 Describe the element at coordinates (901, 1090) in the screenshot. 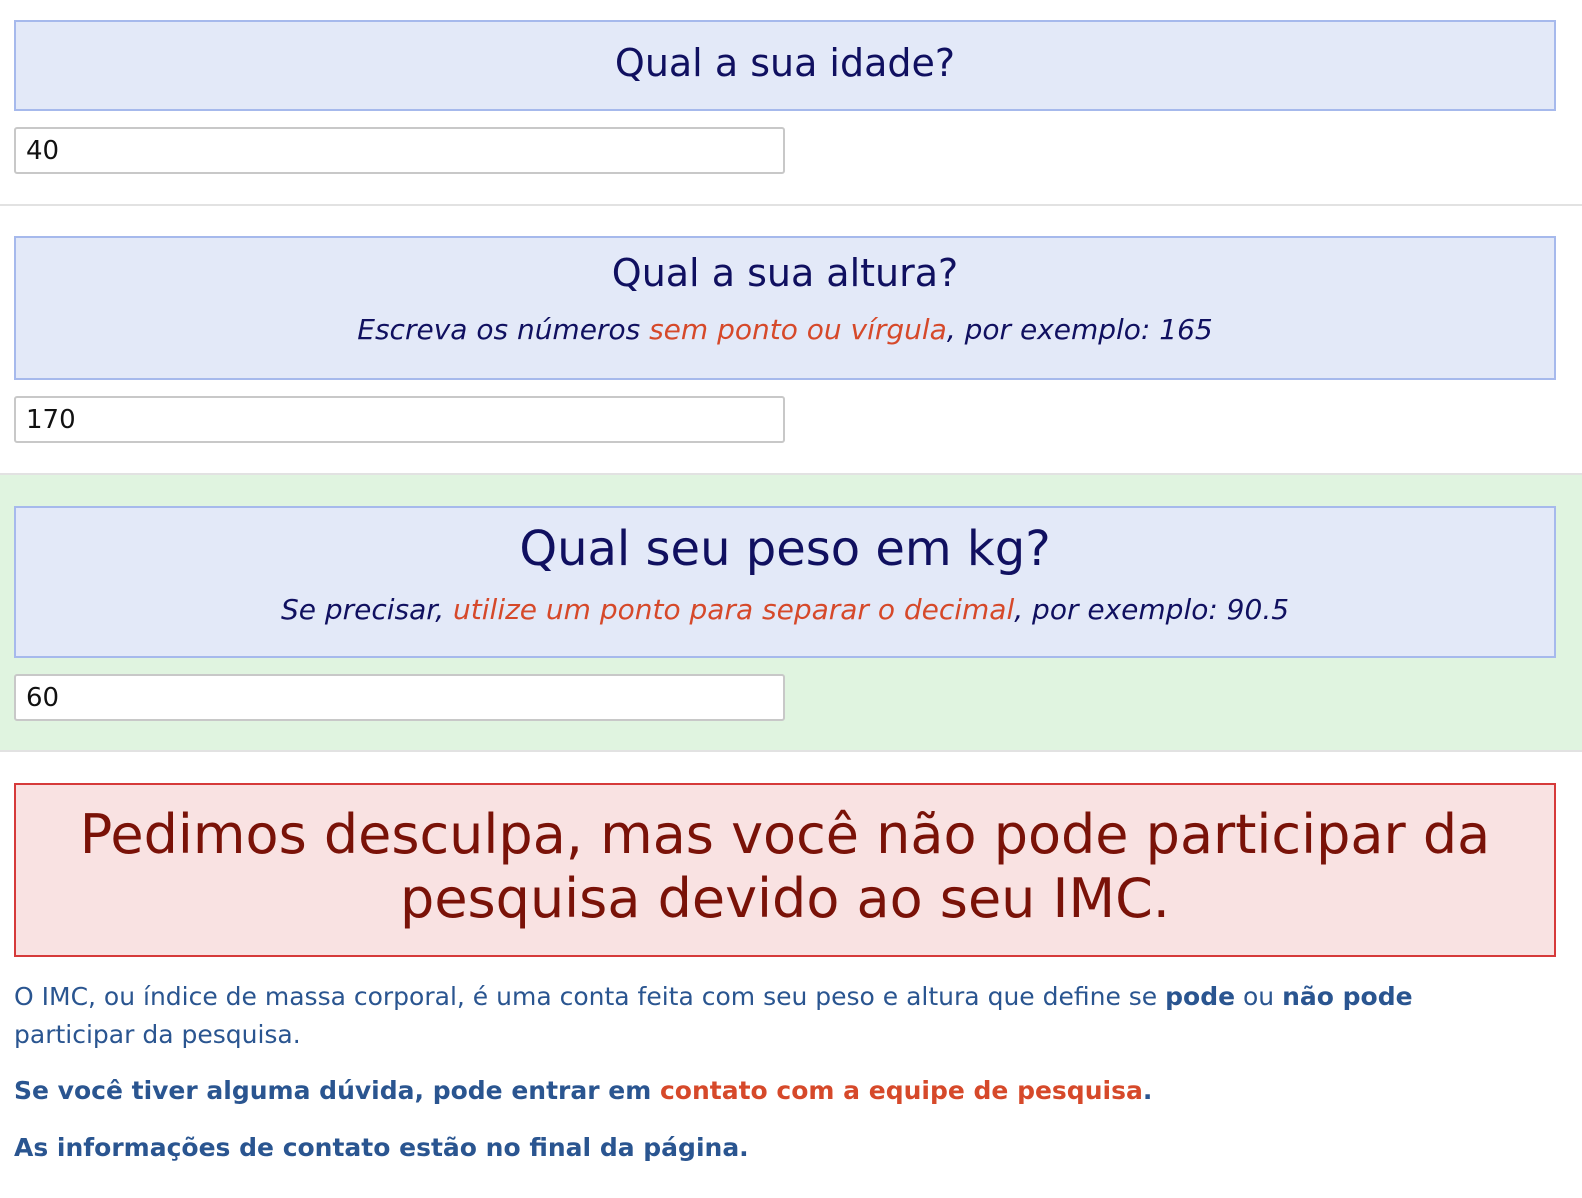

I see `contact-research-team-link: contato com a equipe de pesquisa` at that location.